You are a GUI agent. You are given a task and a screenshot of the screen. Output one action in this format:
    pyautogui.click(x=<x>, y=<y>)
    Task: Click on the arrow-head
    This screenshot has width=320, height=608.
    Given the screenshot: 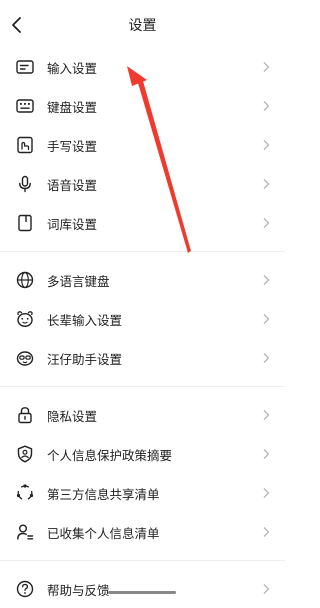 What is the action you would take?
    pyautogui.click(x=137, y=76)
    